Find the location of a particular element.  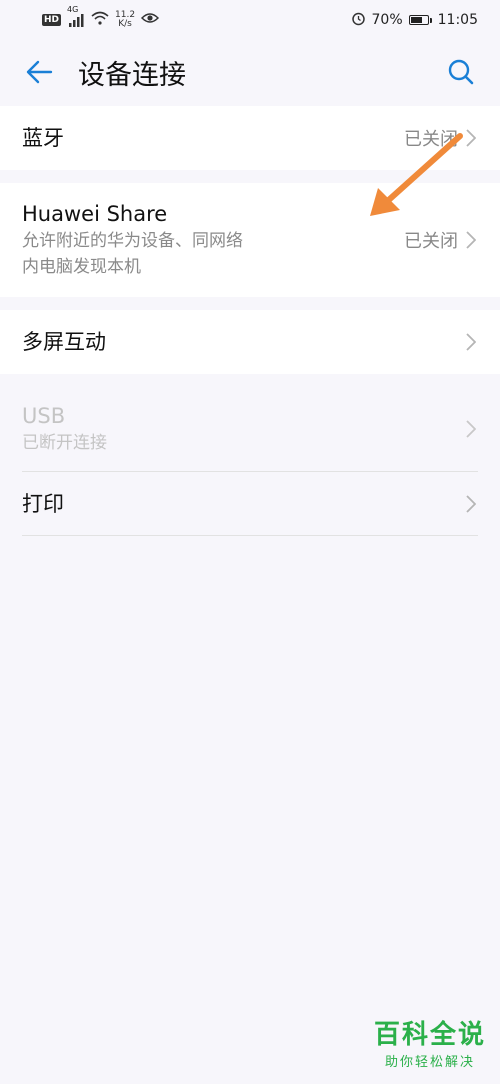

alarm-icon is located at coordinates (358, 20).